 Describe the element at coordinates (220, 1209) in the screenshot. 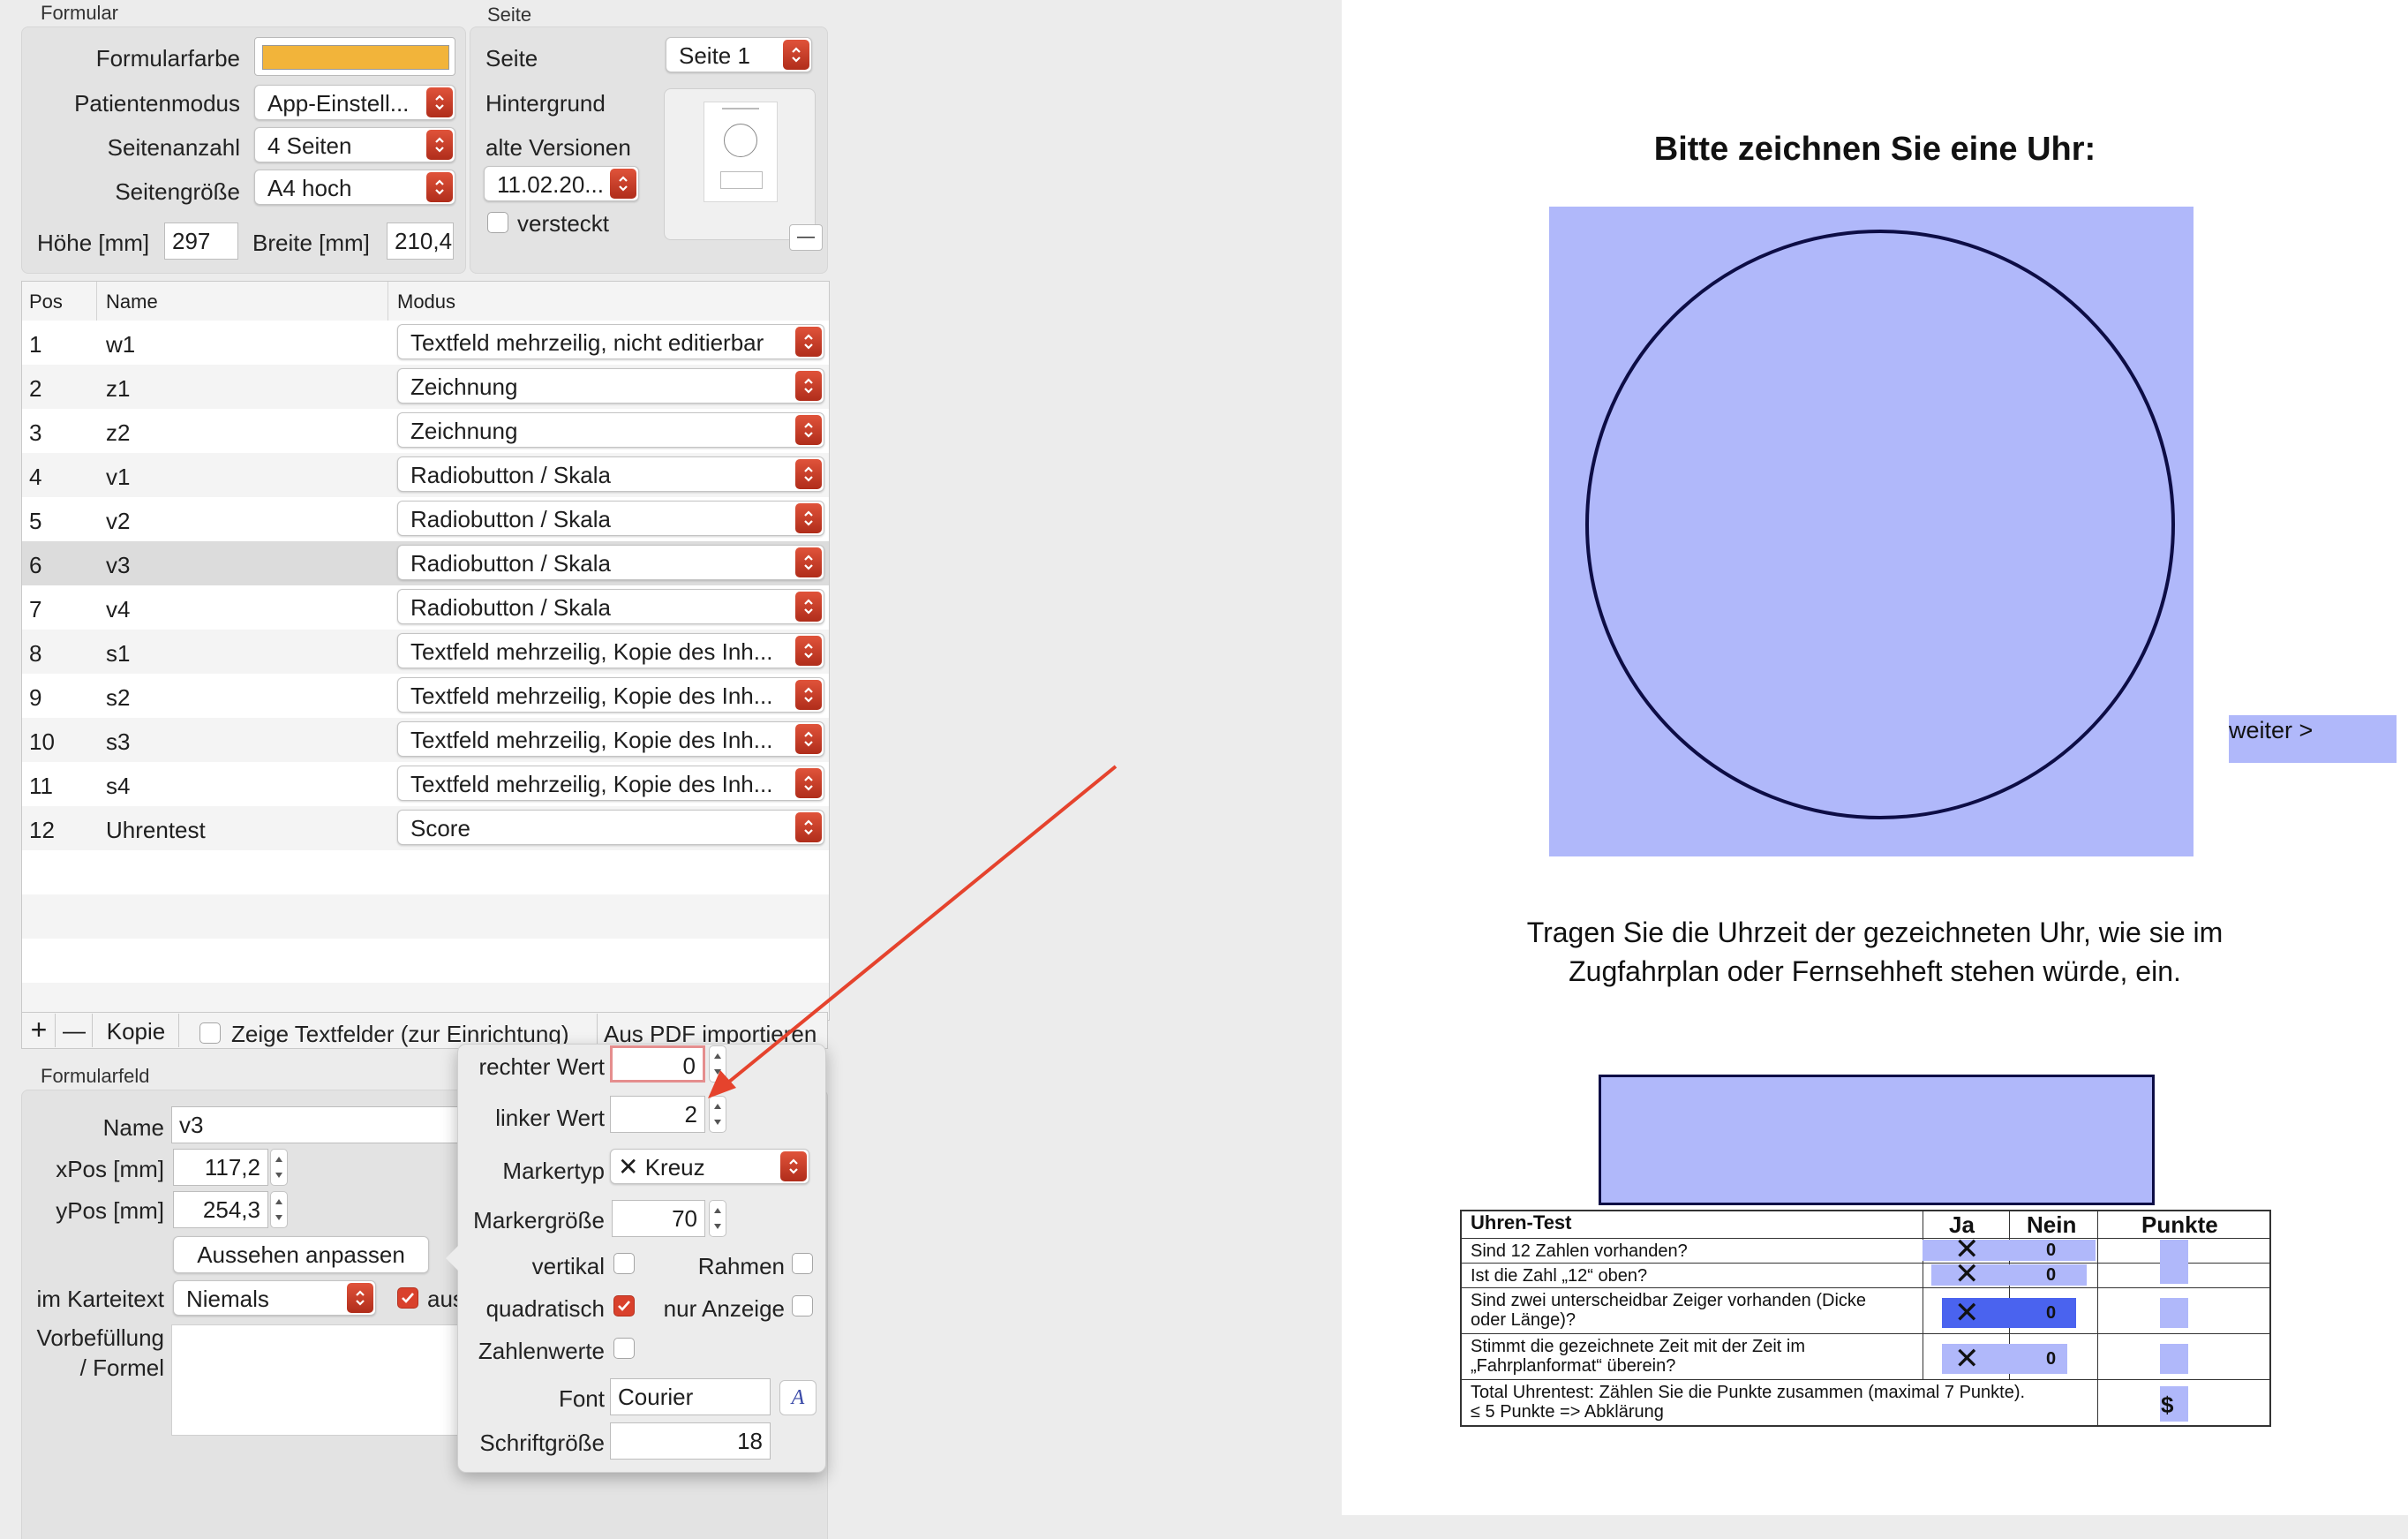

I see `ypos-field: 254,3` at that location.